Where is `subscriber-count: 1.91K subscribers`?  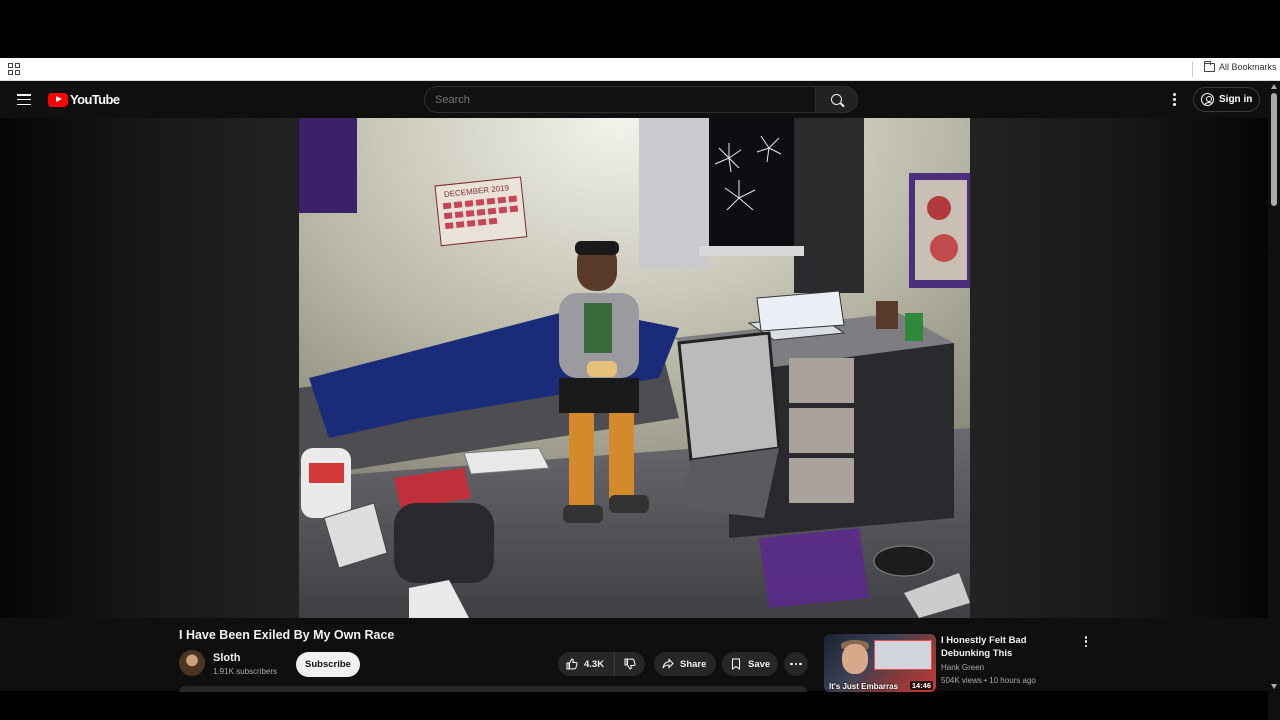 subscriber-count: 1.91K subscribers is located at coordinates (245, 671).